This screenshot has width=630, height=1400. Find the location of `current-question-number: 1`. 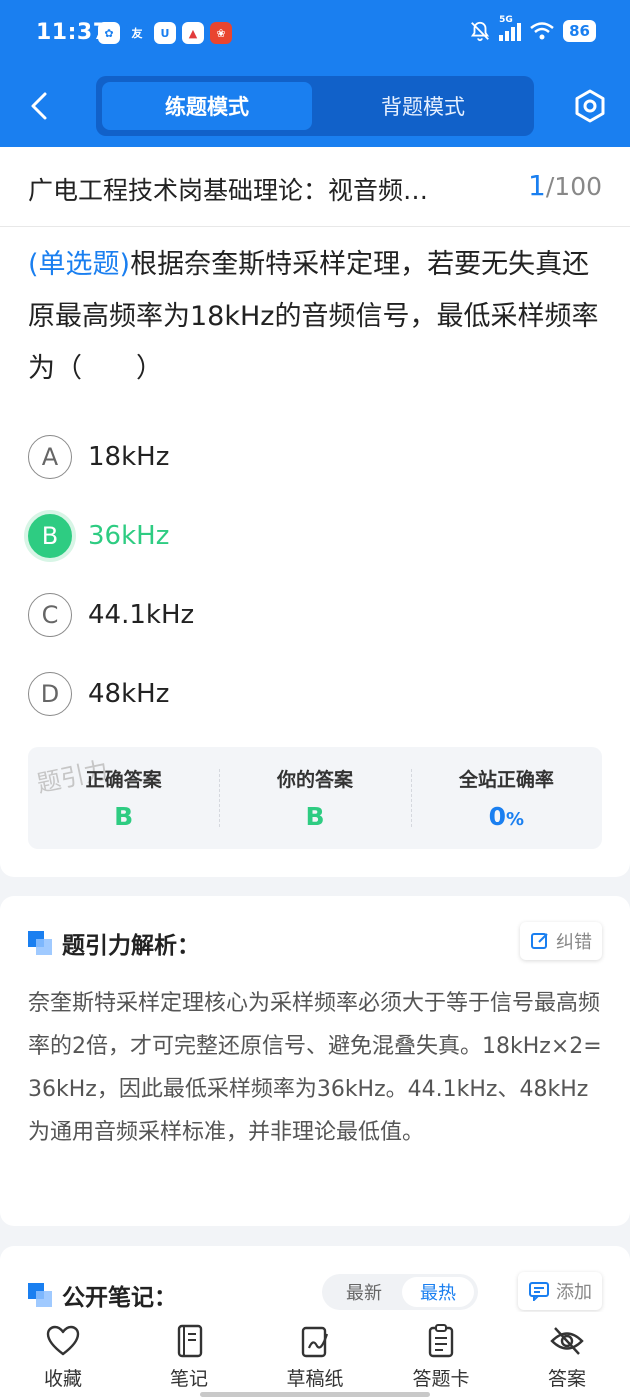

current-question-number: 1 is located at coordinates (537, 185).